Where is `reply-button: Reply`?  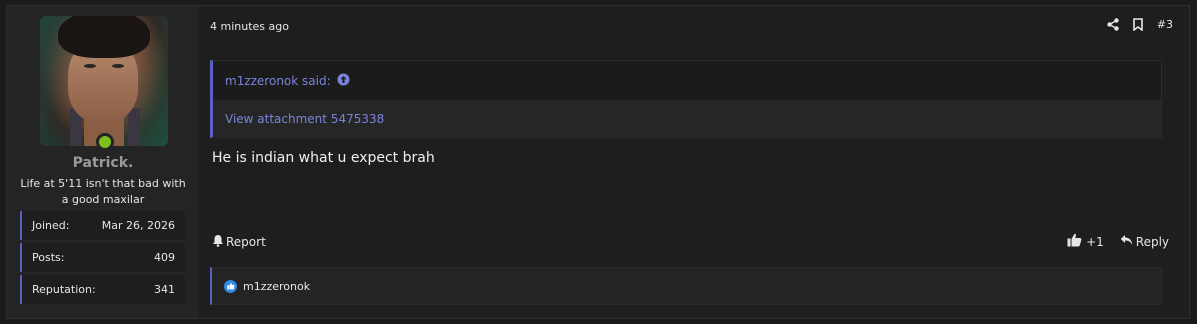
reply-button: Reply is located at coordinates (1144, 241).